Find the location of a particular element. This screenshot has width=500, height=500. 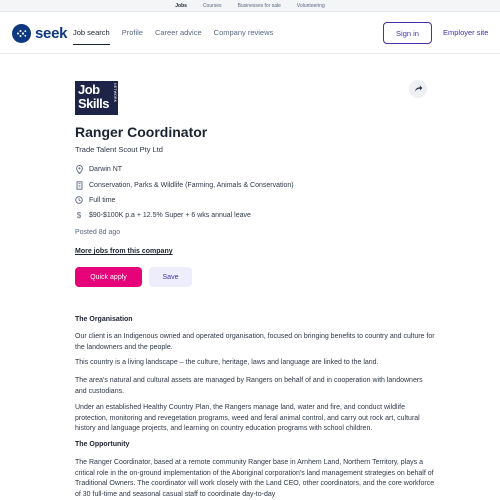

seek-logo: seek is located at coordinates (39, 33).